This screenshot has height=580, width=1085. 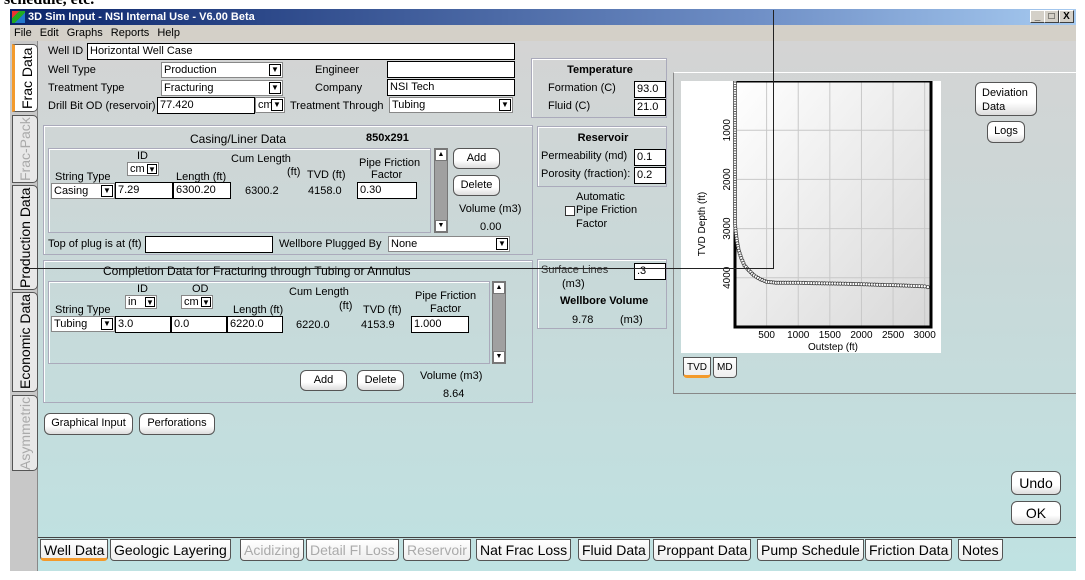 I want to click on well-type-select: Production ▼, so click(x=222, y=70).